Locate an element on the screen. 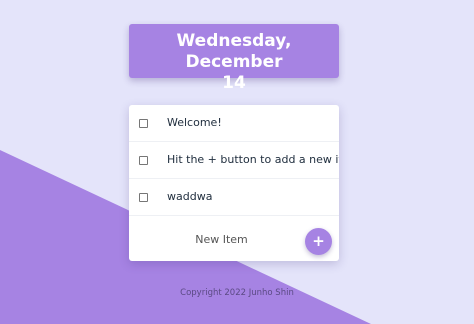 The image size is (474, 324). todo-item: Hit the + button to add a new item is located at coordinates (234, 160).